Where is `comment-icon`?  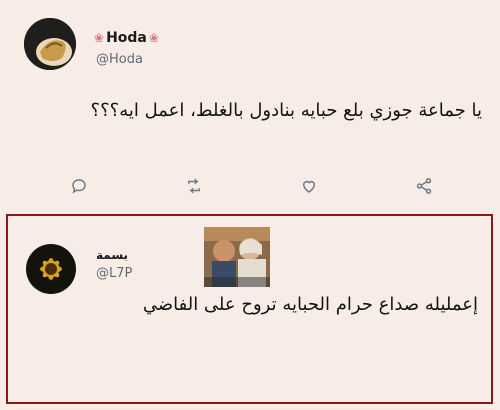 comment-icon is located at coordinates (79, 186).